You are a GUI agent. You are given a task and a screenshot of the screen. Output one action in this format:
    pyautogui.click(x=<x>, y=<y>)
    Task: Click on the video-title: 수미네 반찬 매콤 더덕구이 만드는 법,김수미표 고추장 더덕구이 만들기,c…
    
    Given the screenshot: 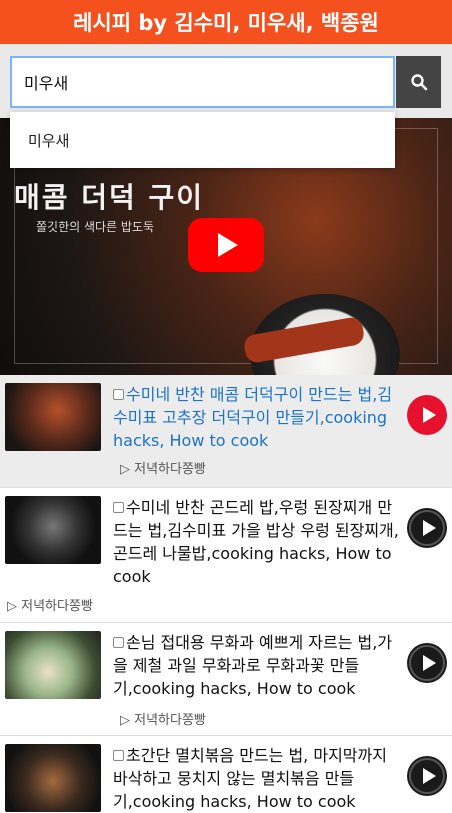 What is the action you would take?
    pyautogui.click(x=258, y=417)
    